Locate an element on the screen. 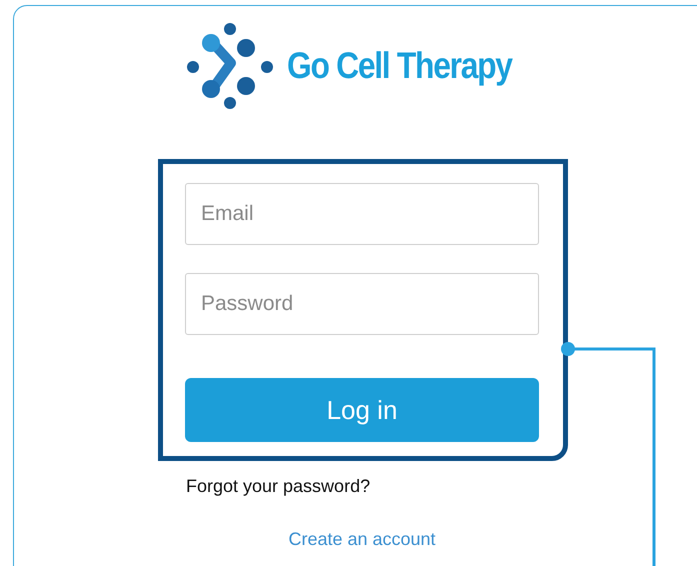 This screenshot has height=566, width=697. login-button: Log in is located at coordinates (362, 410).